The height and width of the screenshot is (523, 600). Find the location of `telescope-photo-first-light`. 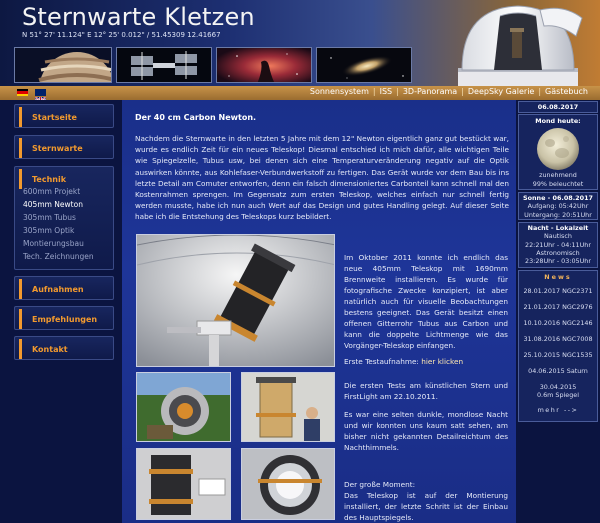

telescope-photo-first-light is located at coordinates (288, 407).